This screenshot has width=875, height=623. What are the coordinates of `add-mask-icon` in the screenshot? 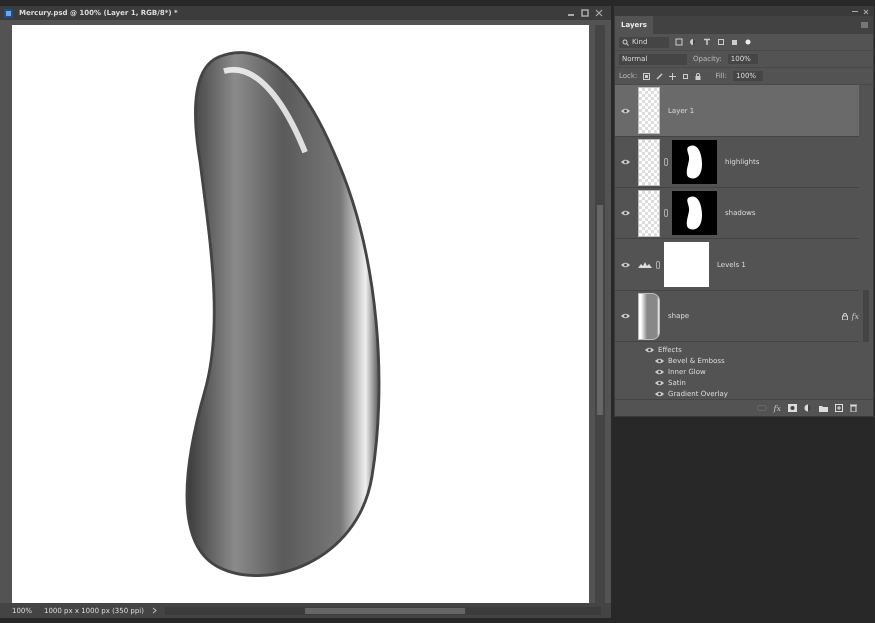 It's located at (792, 408).